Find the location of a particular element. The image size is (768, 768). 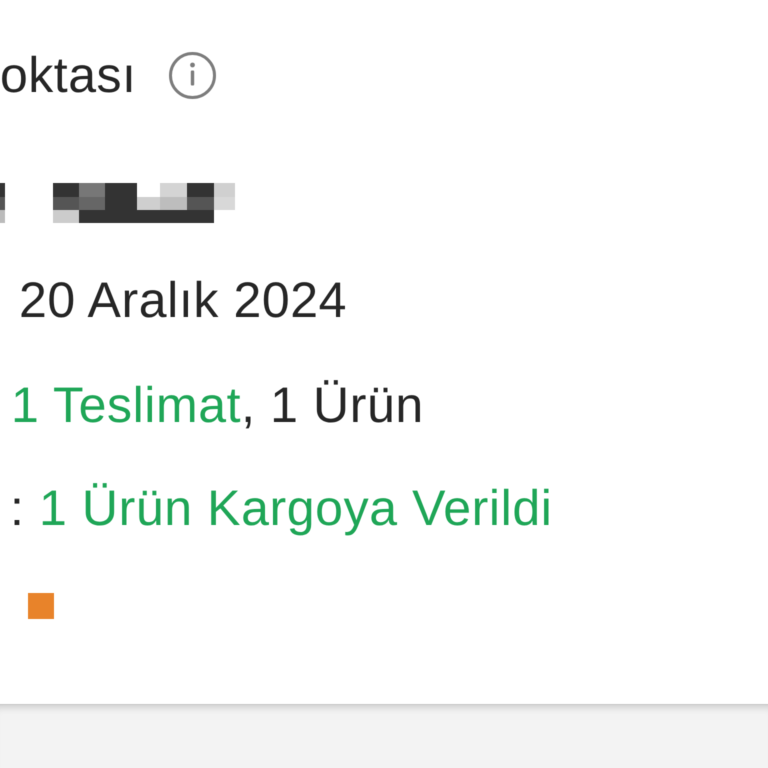

info-icon is located at coordinates (192, 75).